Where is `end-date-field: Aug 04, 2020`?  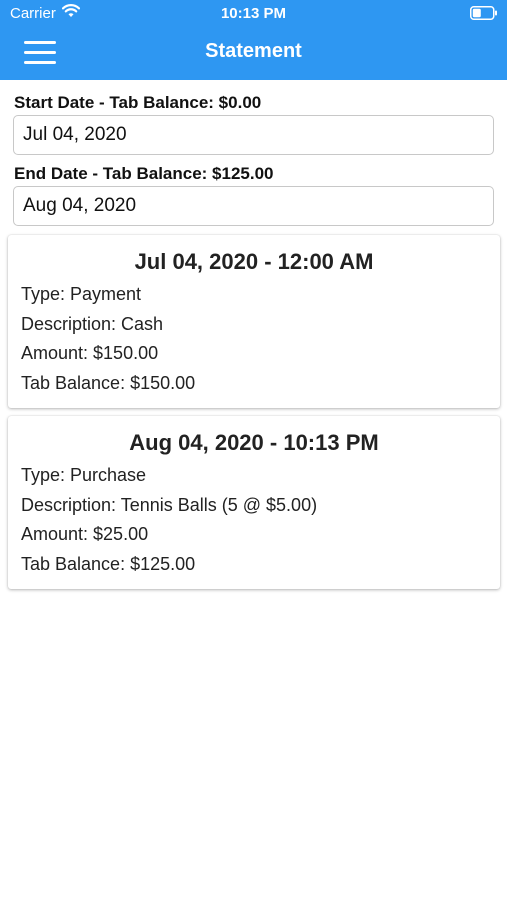
end-date-field: Aug 04, 2020 is located at coordinates (253, 206).